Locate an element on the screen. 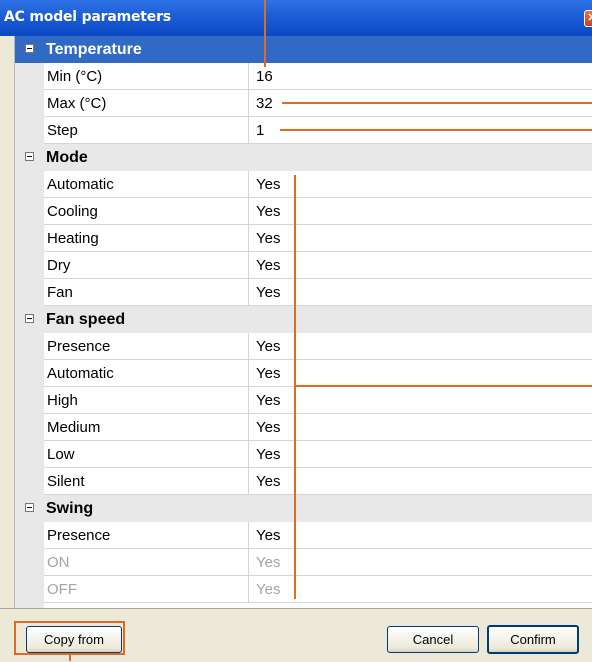 Image resolution: width=592 pixels, height=662 pixels. property-name: Heating is located at coordinates (73, 238).